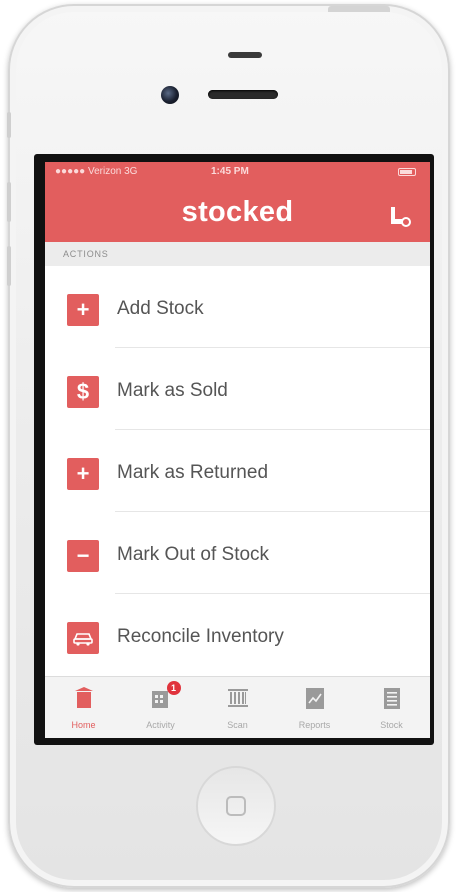 This screenshot has width=458, height=892. Describe the element at coordinates (391, 698) in the screenshot. I see `list-icon` at that location.